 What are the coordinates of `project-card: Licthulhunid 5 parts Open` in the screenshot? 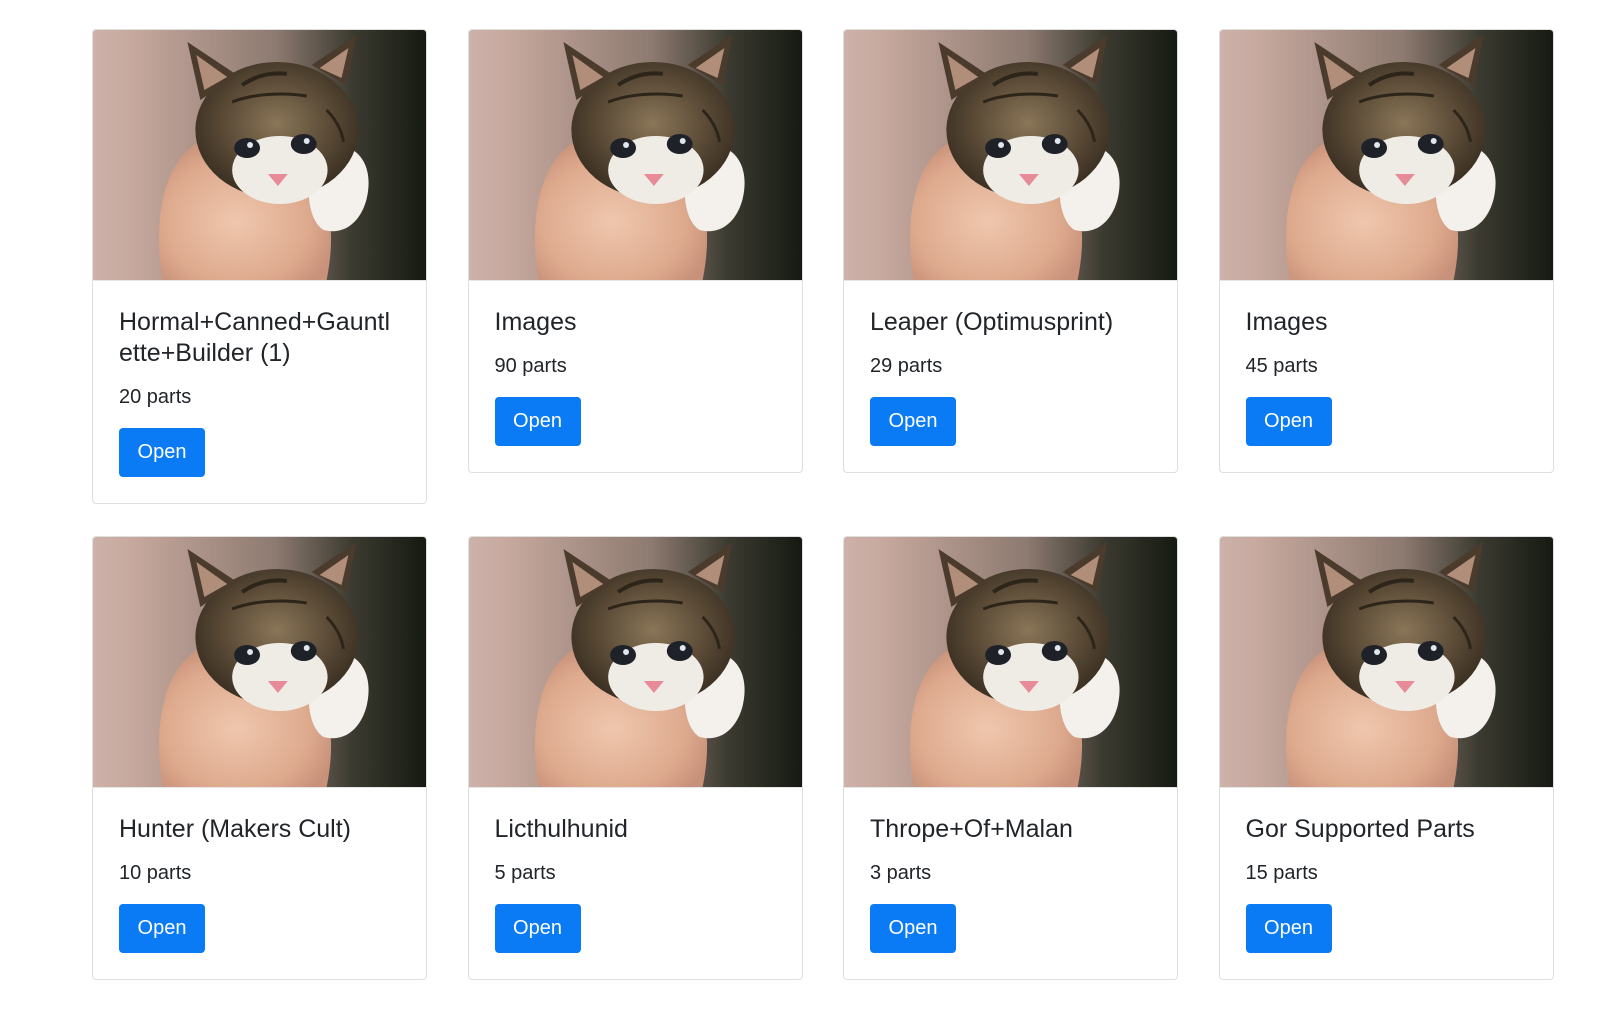 It's located at (635, 758).